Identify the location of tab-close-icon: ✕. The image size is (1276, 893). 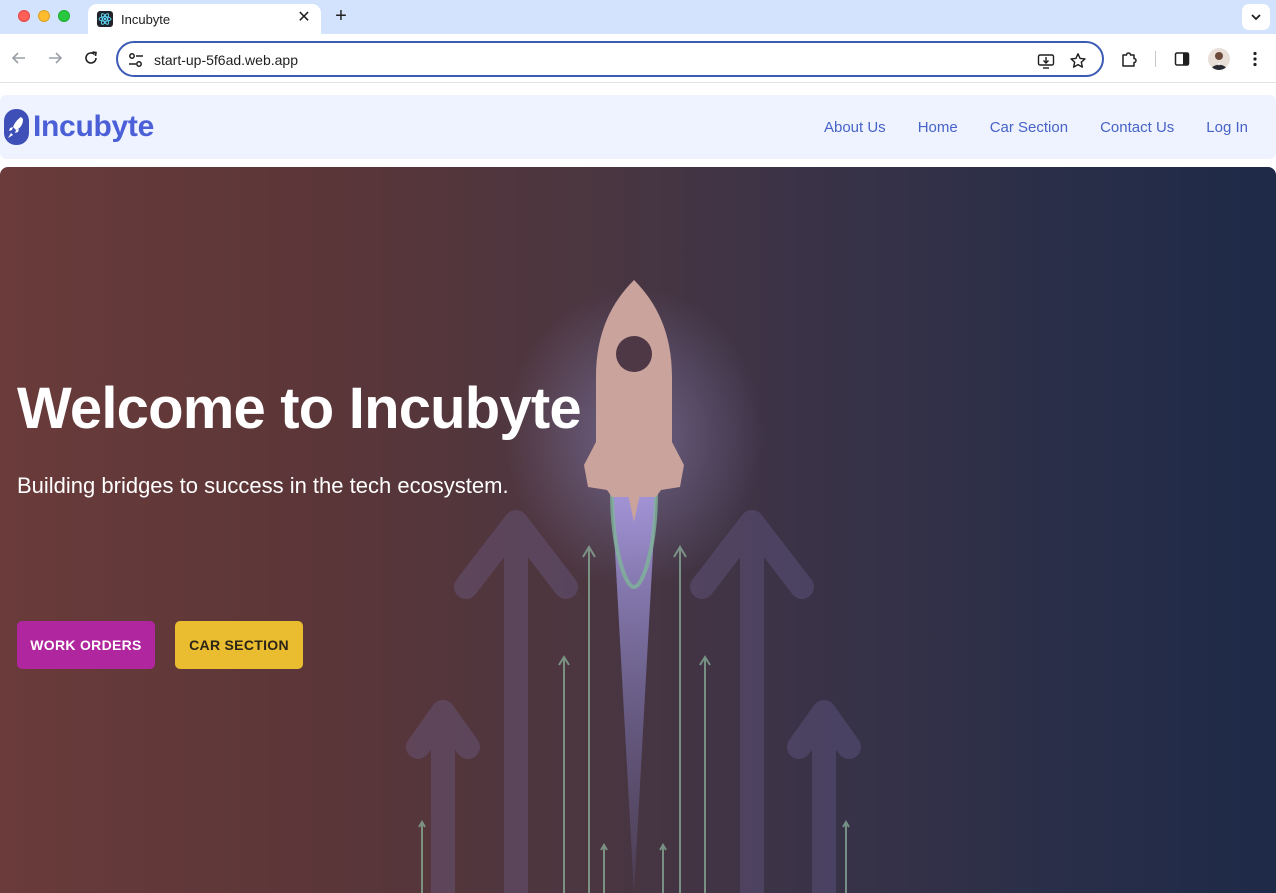
(304, 18).